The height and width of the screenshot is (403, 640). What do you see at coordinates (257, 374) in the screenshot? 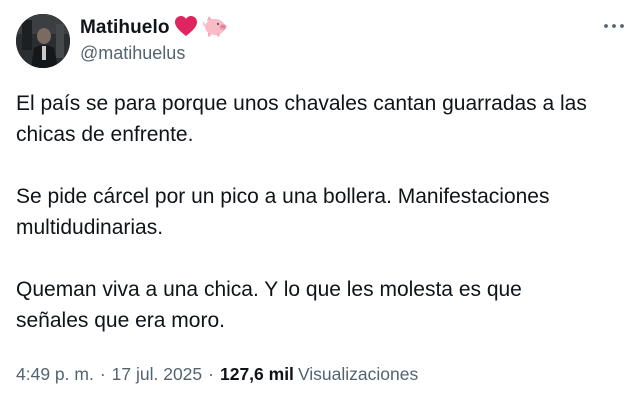
I see `views-count: 127,6 mil` at bounding box center [257, 374].